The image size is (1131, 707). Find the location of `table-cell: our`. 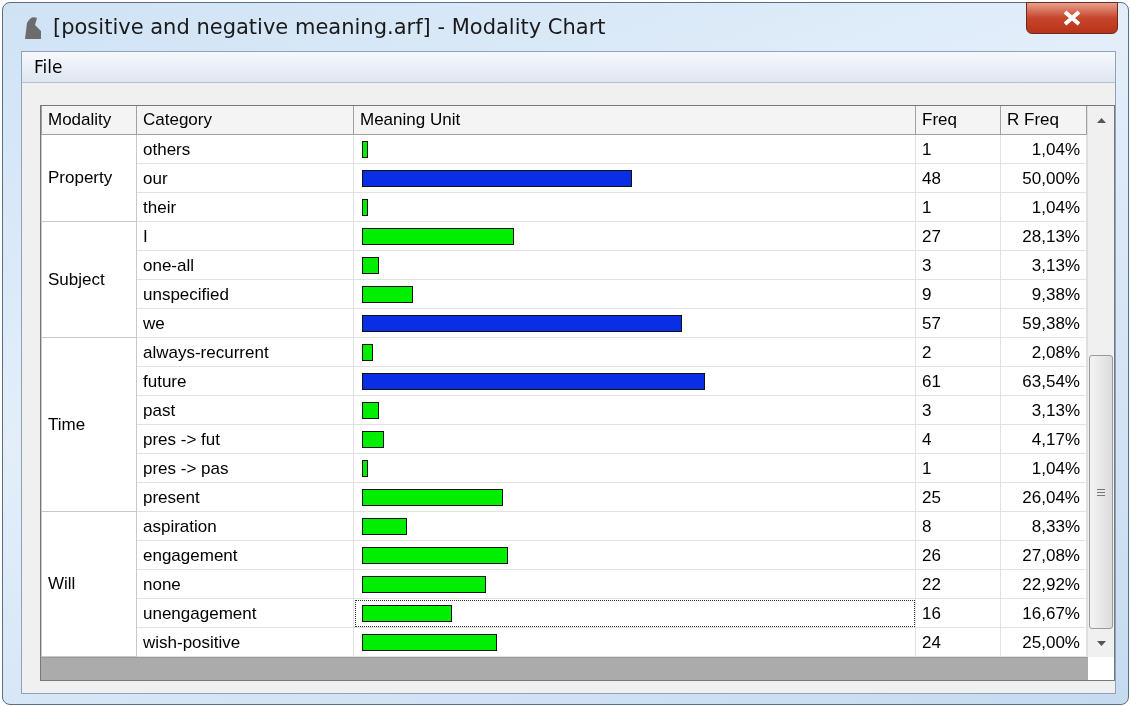

table-cell: our is located at coordinates (245, 178).